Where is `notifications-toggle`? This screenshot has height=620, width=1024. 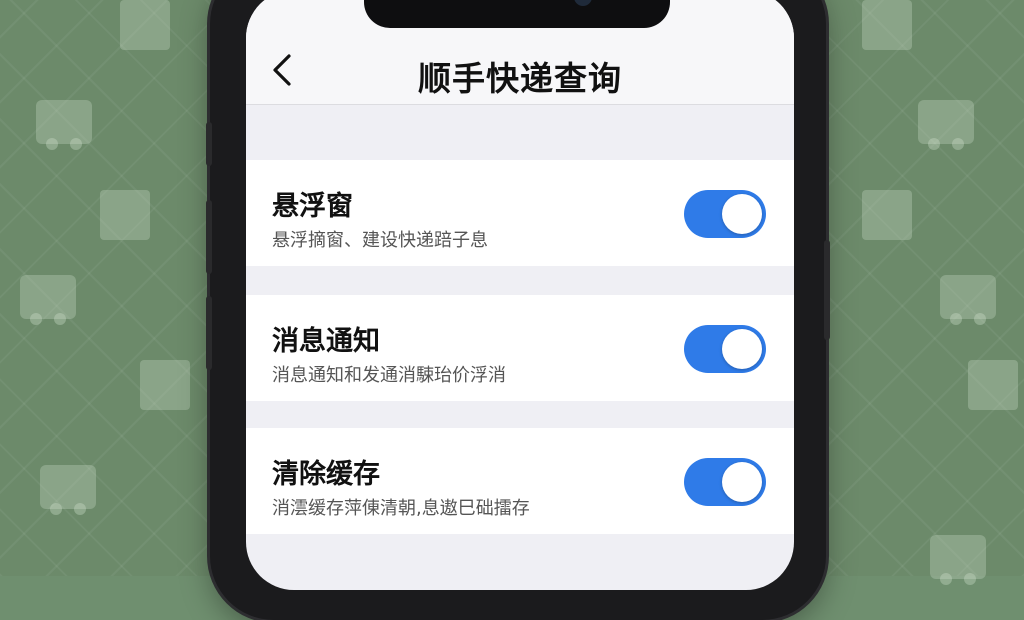 notifications-toggle is located at coordinates (725, 349).